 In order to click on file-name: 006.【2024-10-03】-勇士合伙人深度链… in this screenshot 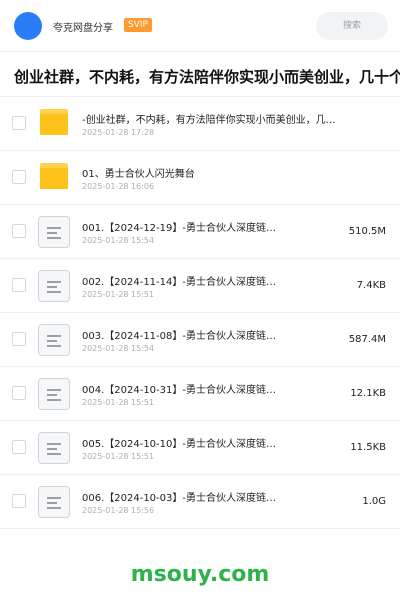, I will do `click(188, 496)`.